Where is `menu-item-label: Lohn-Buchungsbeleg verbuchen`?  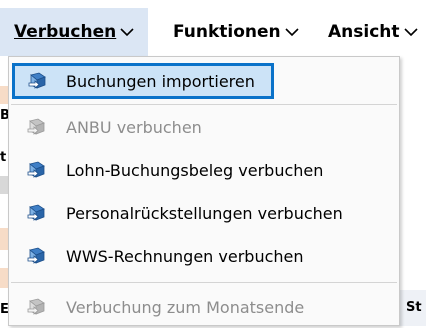 menu-item-label: Lohn-Buchungsbeleg verbuchen is located at coordinates (195, 170).